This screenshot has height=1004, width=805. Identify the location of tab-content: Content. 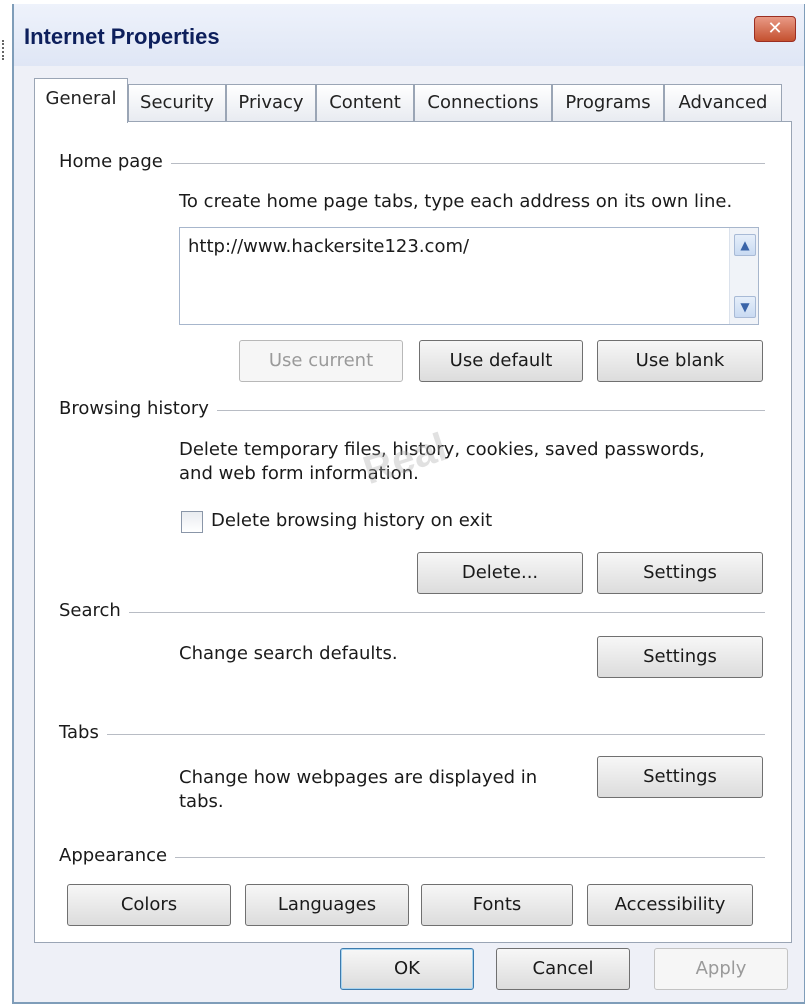
(365, 102).